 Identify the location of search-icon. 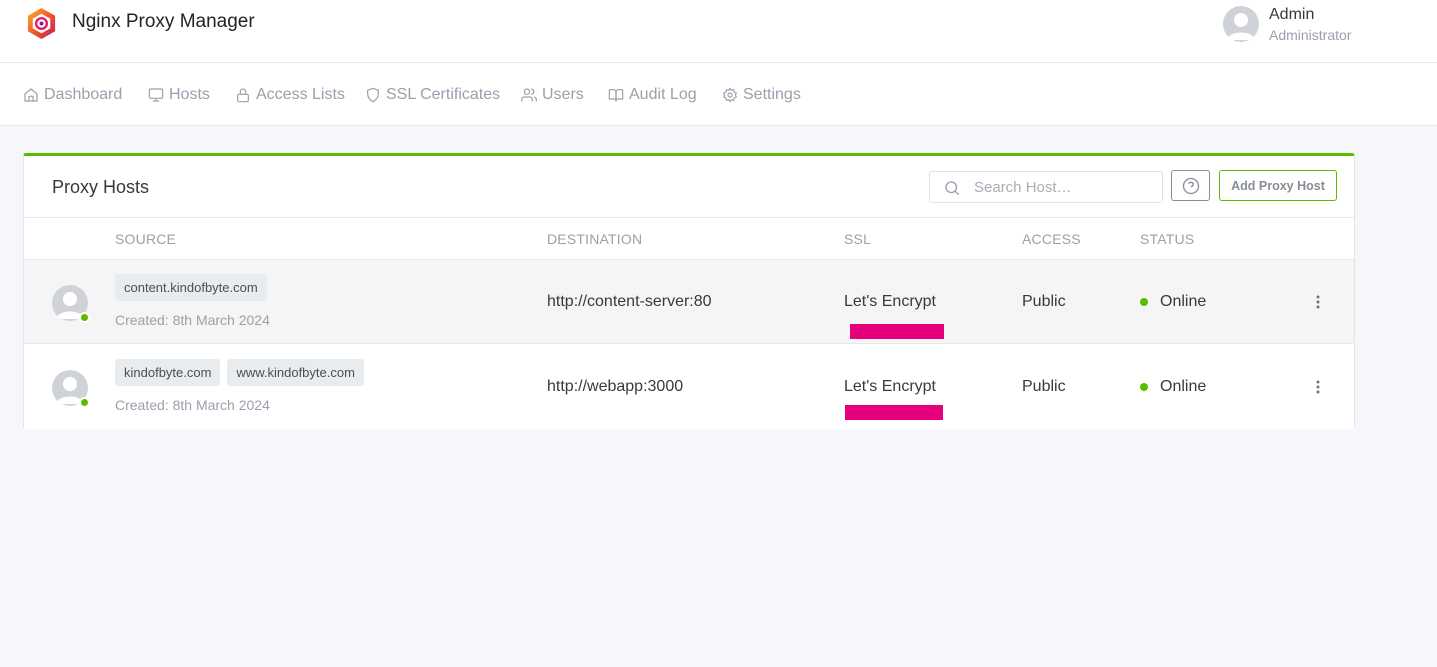
(952, 188).